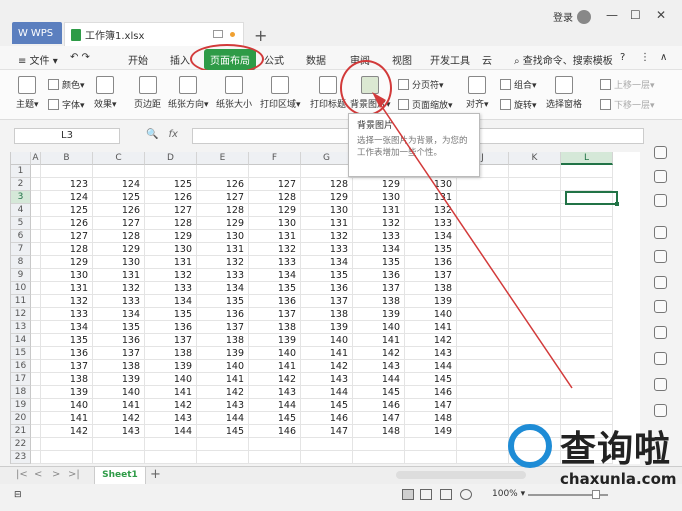 The width and height of the screenshot is (682, 511). What do you see at coordinates (379, 366) in the screenshot?
I see `cell-h16: 143` at bounding box center [379, 366].